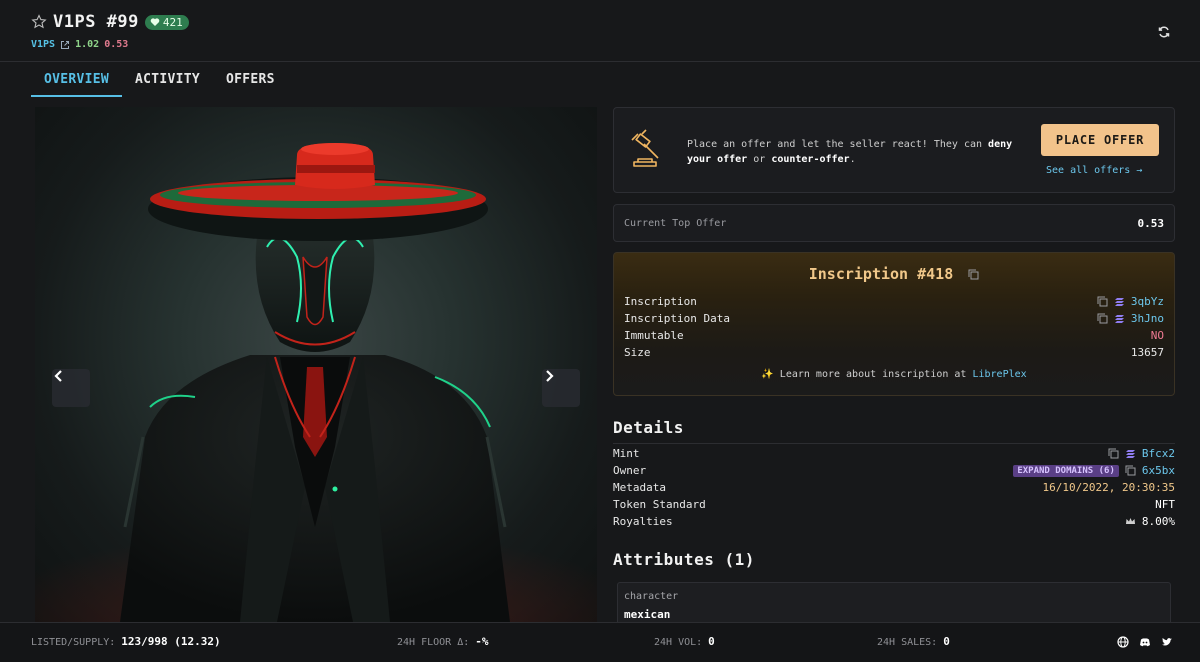 The height and width of the screenshot is (662, 1200). Describe the element at coordinates (894, 489) in the screenshot. I see `metadata-row: Metadata 16/10/2022, 20:30:35` at that location.